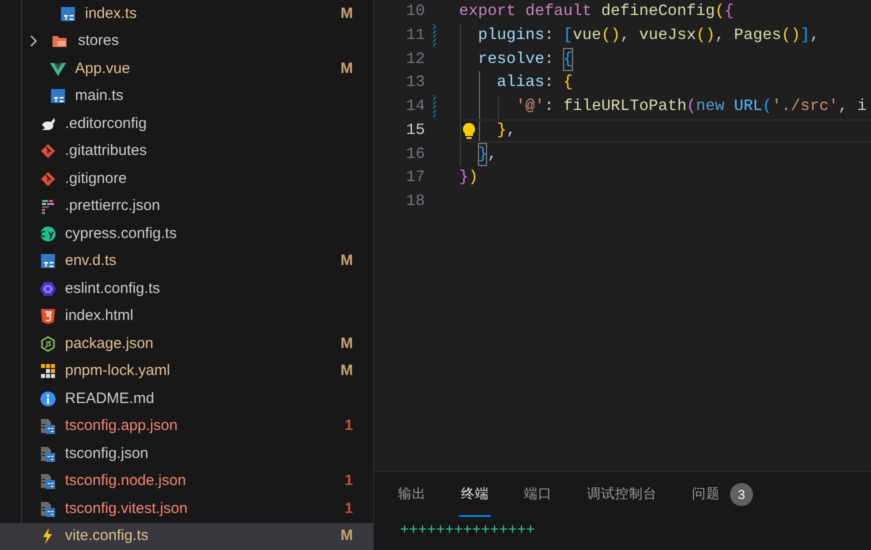 Image resolution: width=871 pixels, height=550 pixels. Describe the element at coordinates (475, 494) in the screenshot. I see `panel-tab: 终端` at that location.